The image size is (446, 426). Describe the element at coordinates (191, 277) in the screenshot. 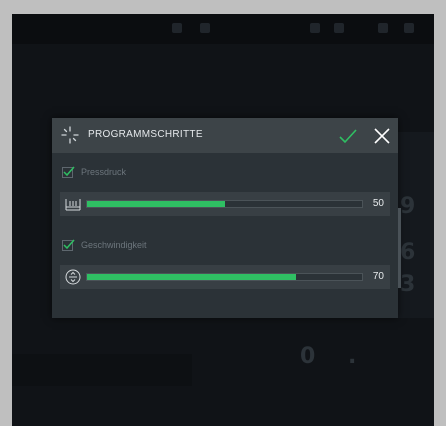

I see `geschwindigkeit-slider-fill` at that location.